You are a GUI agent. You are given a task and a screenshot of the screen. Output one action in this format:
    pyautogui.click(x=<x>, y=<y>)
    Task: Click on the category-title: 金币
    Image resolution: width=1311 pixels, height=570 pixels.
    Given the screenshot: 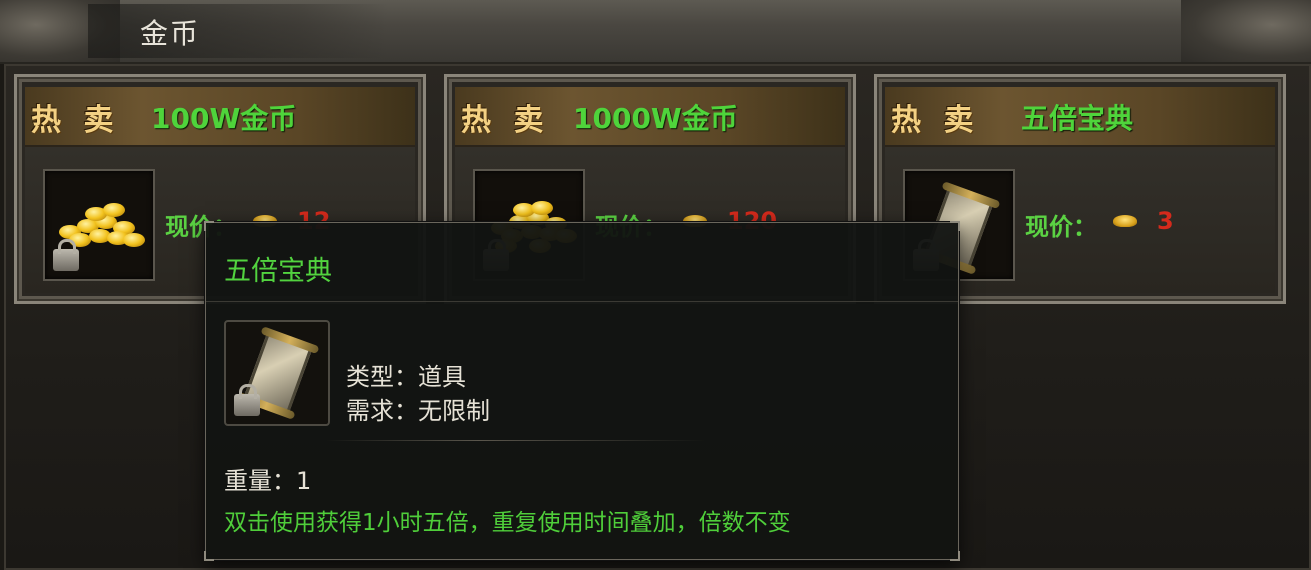 What is the action you would take?
    pyautogui.click(x=170, y=33)
    